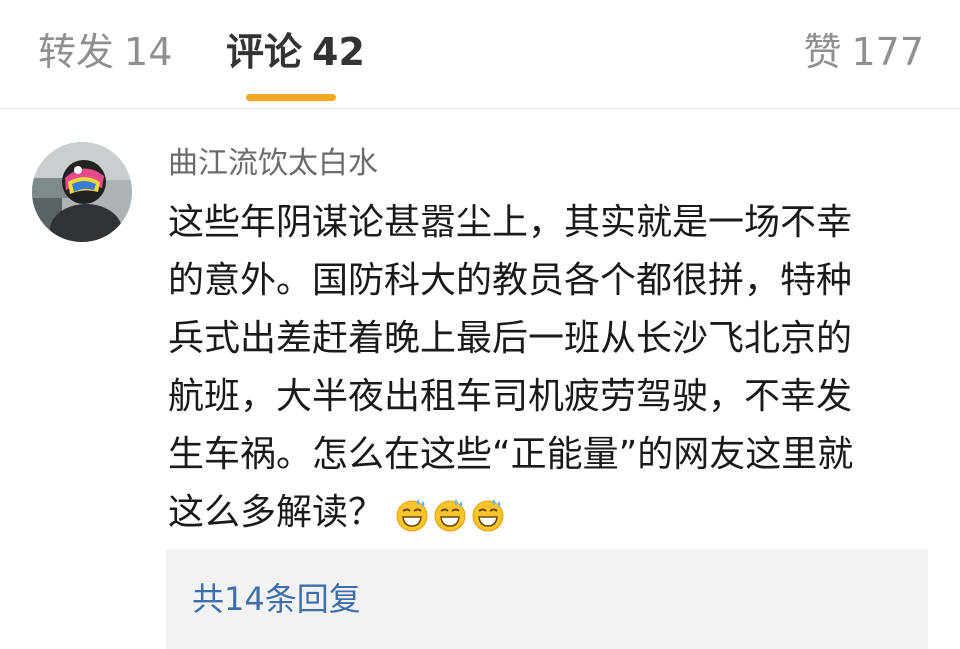  Describe the element at coordinates (887, 52) in the screenshot. I see `tab-likes-count: 177` at that location.